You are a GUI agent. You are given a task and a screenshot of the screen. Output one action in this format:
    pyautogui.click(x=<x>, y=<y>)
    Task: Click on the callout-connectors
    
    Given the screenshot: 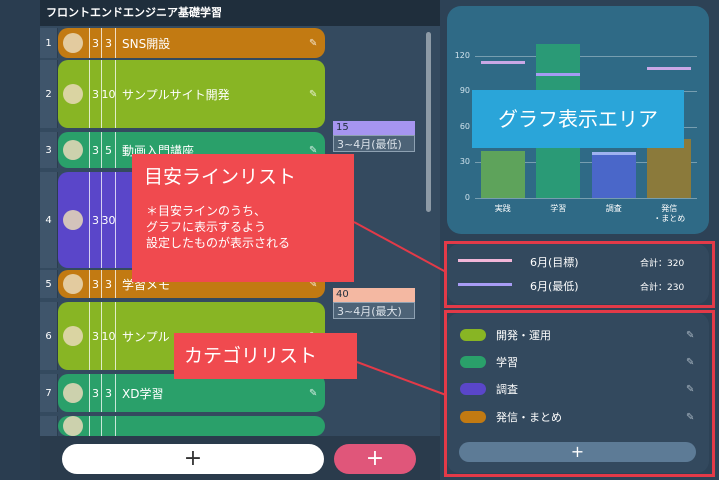 What is the action you would take?
    pyautogui.click(x=400, y=308)
    